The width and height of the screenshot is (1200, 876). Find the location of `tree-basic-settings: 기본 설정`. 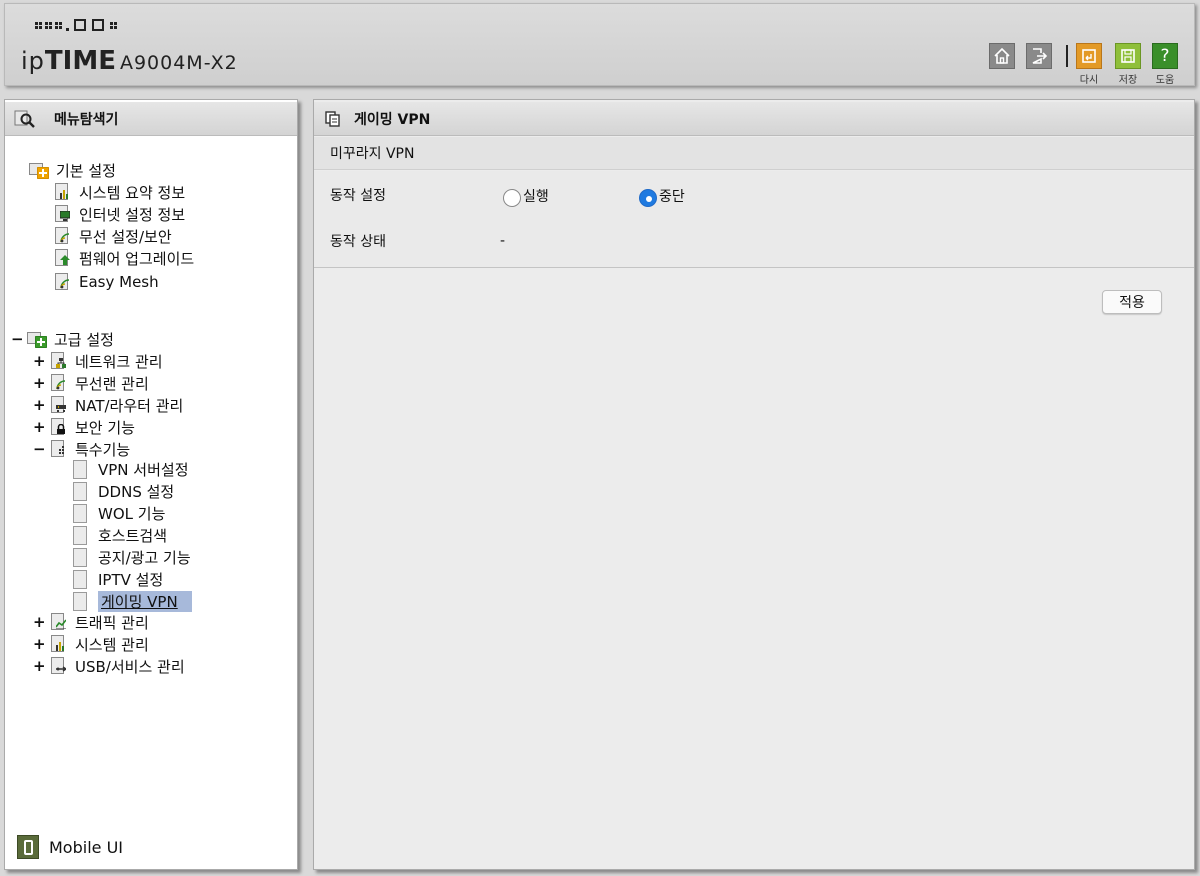

tree-basic-settings: 기본 설정 is located at coordinates (72, 170).